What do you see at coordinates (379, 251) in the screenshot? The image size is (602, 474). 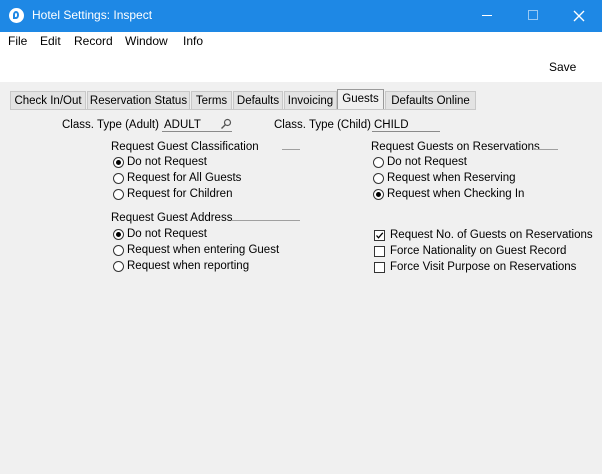 I see `checkbox-force-nationality` at bounding box center [379, 251].